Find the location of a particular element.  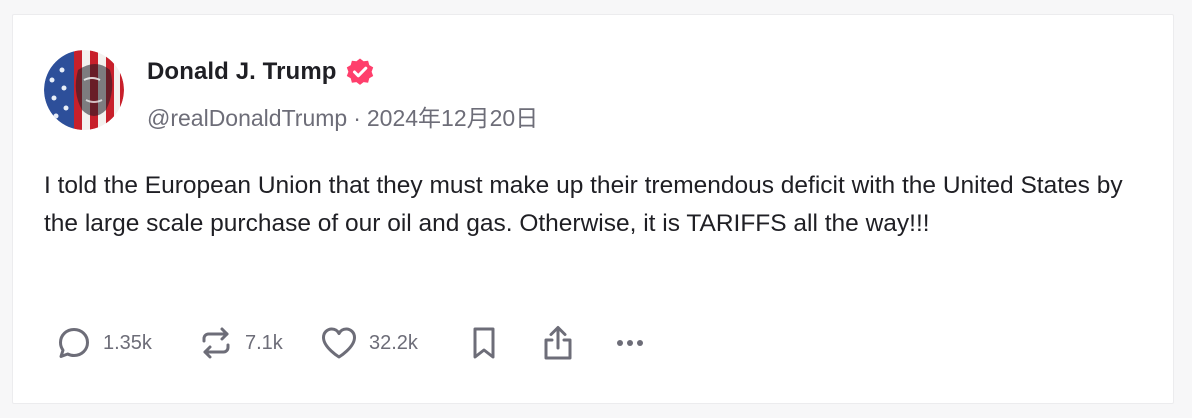

share-button is located at coordinates (575, 343).